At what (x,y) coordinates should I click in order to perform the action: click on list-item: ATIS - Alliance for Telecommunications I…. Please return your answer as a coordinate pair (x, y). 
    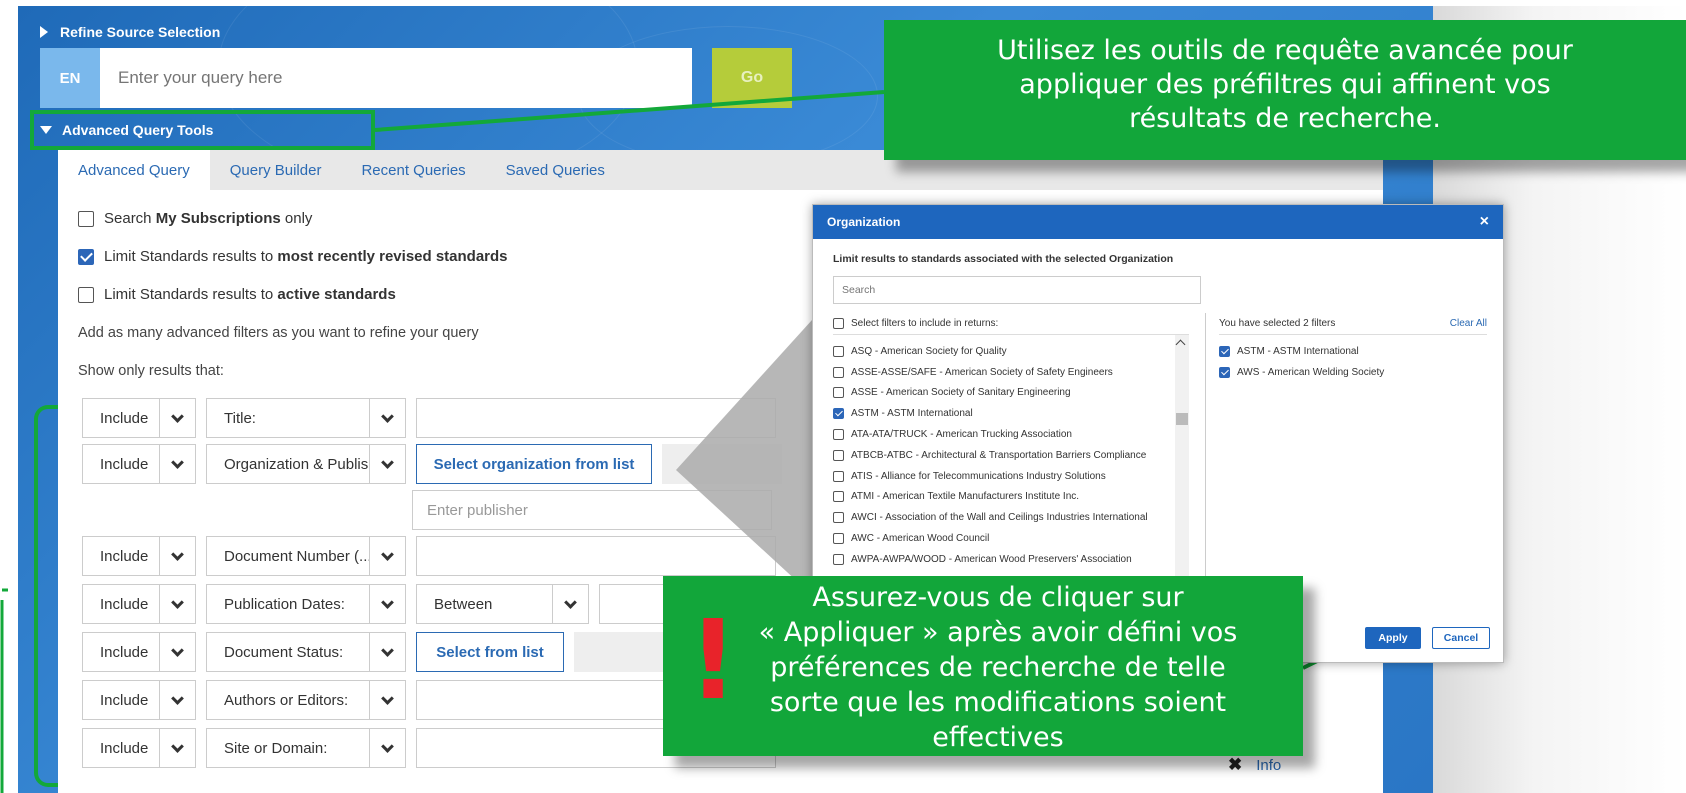
    Looking at the image, I should click on (1002, 476).